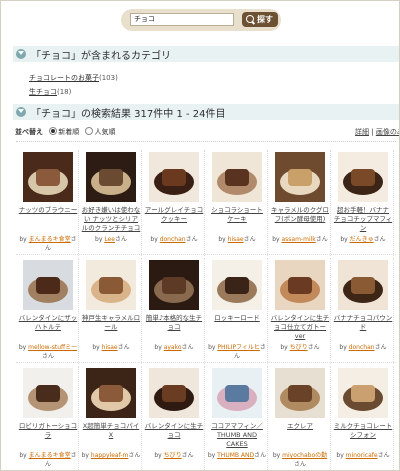 The image size is (400, 471). Describe the element at coordinates (235, 455) in the screenshot. I see `author-link: THUMB AND` at that location.